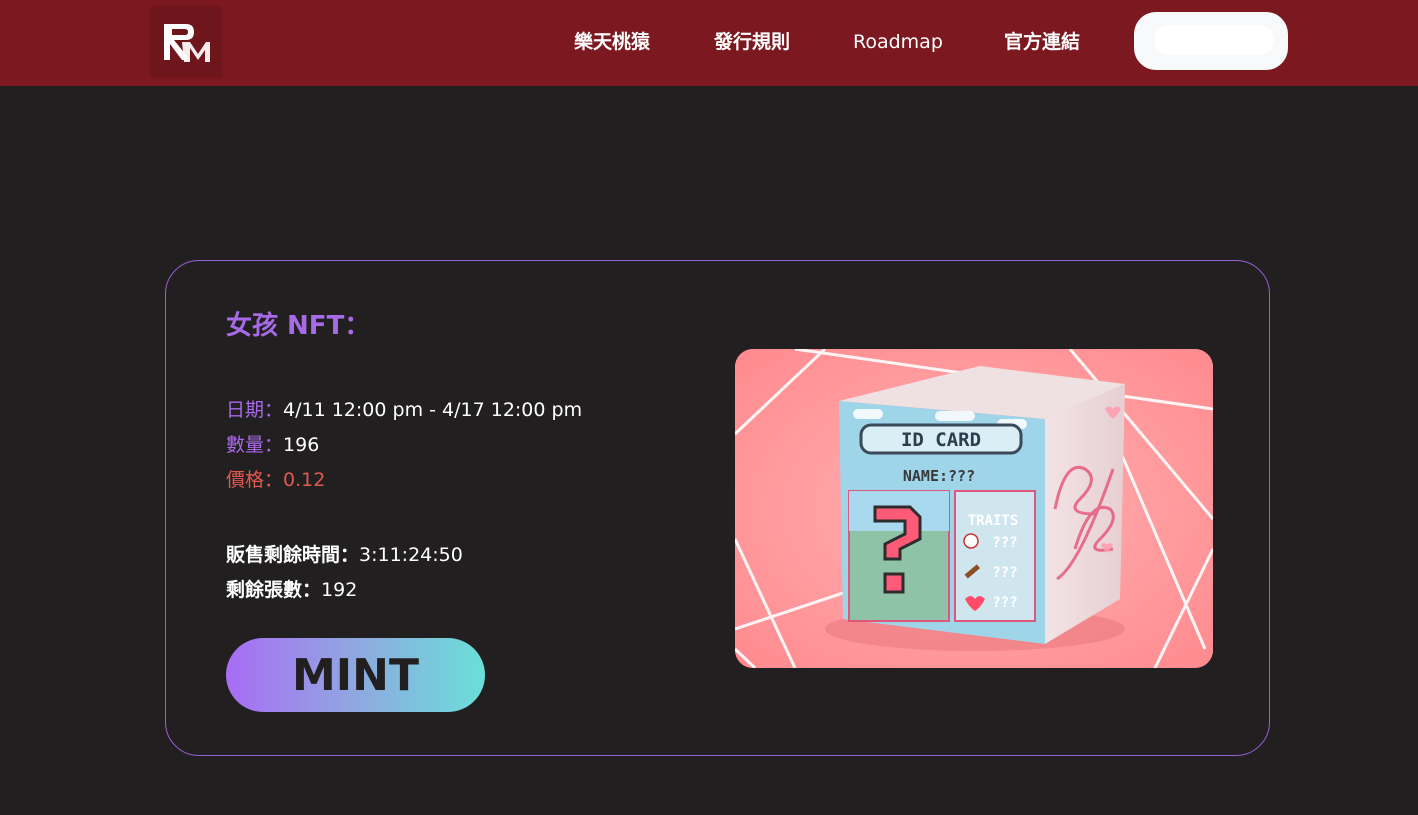 The width and height of the screenshot is (1418, 815). I want to click on date-row: 日期：4/11 12:00 pm - 4/17 12:00 pm, so click(404, 410).